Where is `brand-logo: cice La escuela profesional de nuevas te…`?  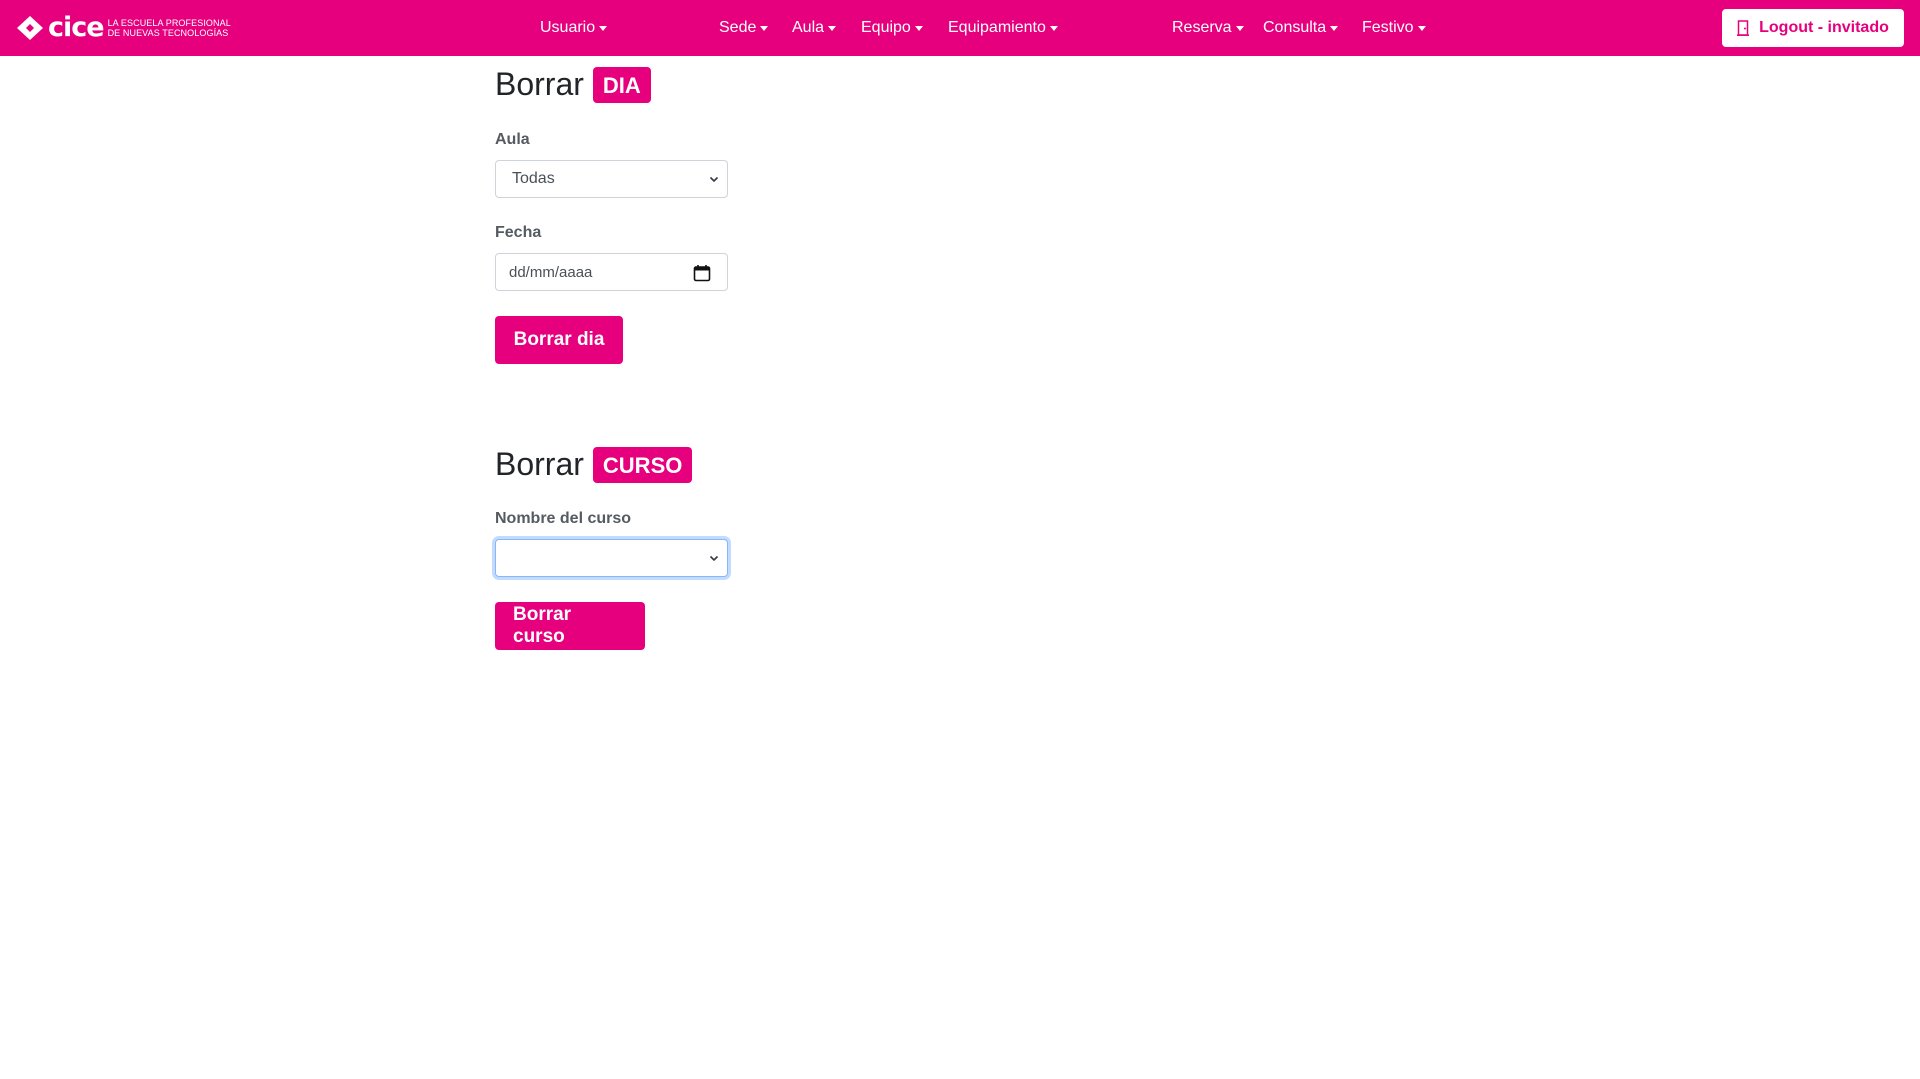 brand-logo: cice La escuela profesional de nuevas te… is located at coordinates (123, 28).